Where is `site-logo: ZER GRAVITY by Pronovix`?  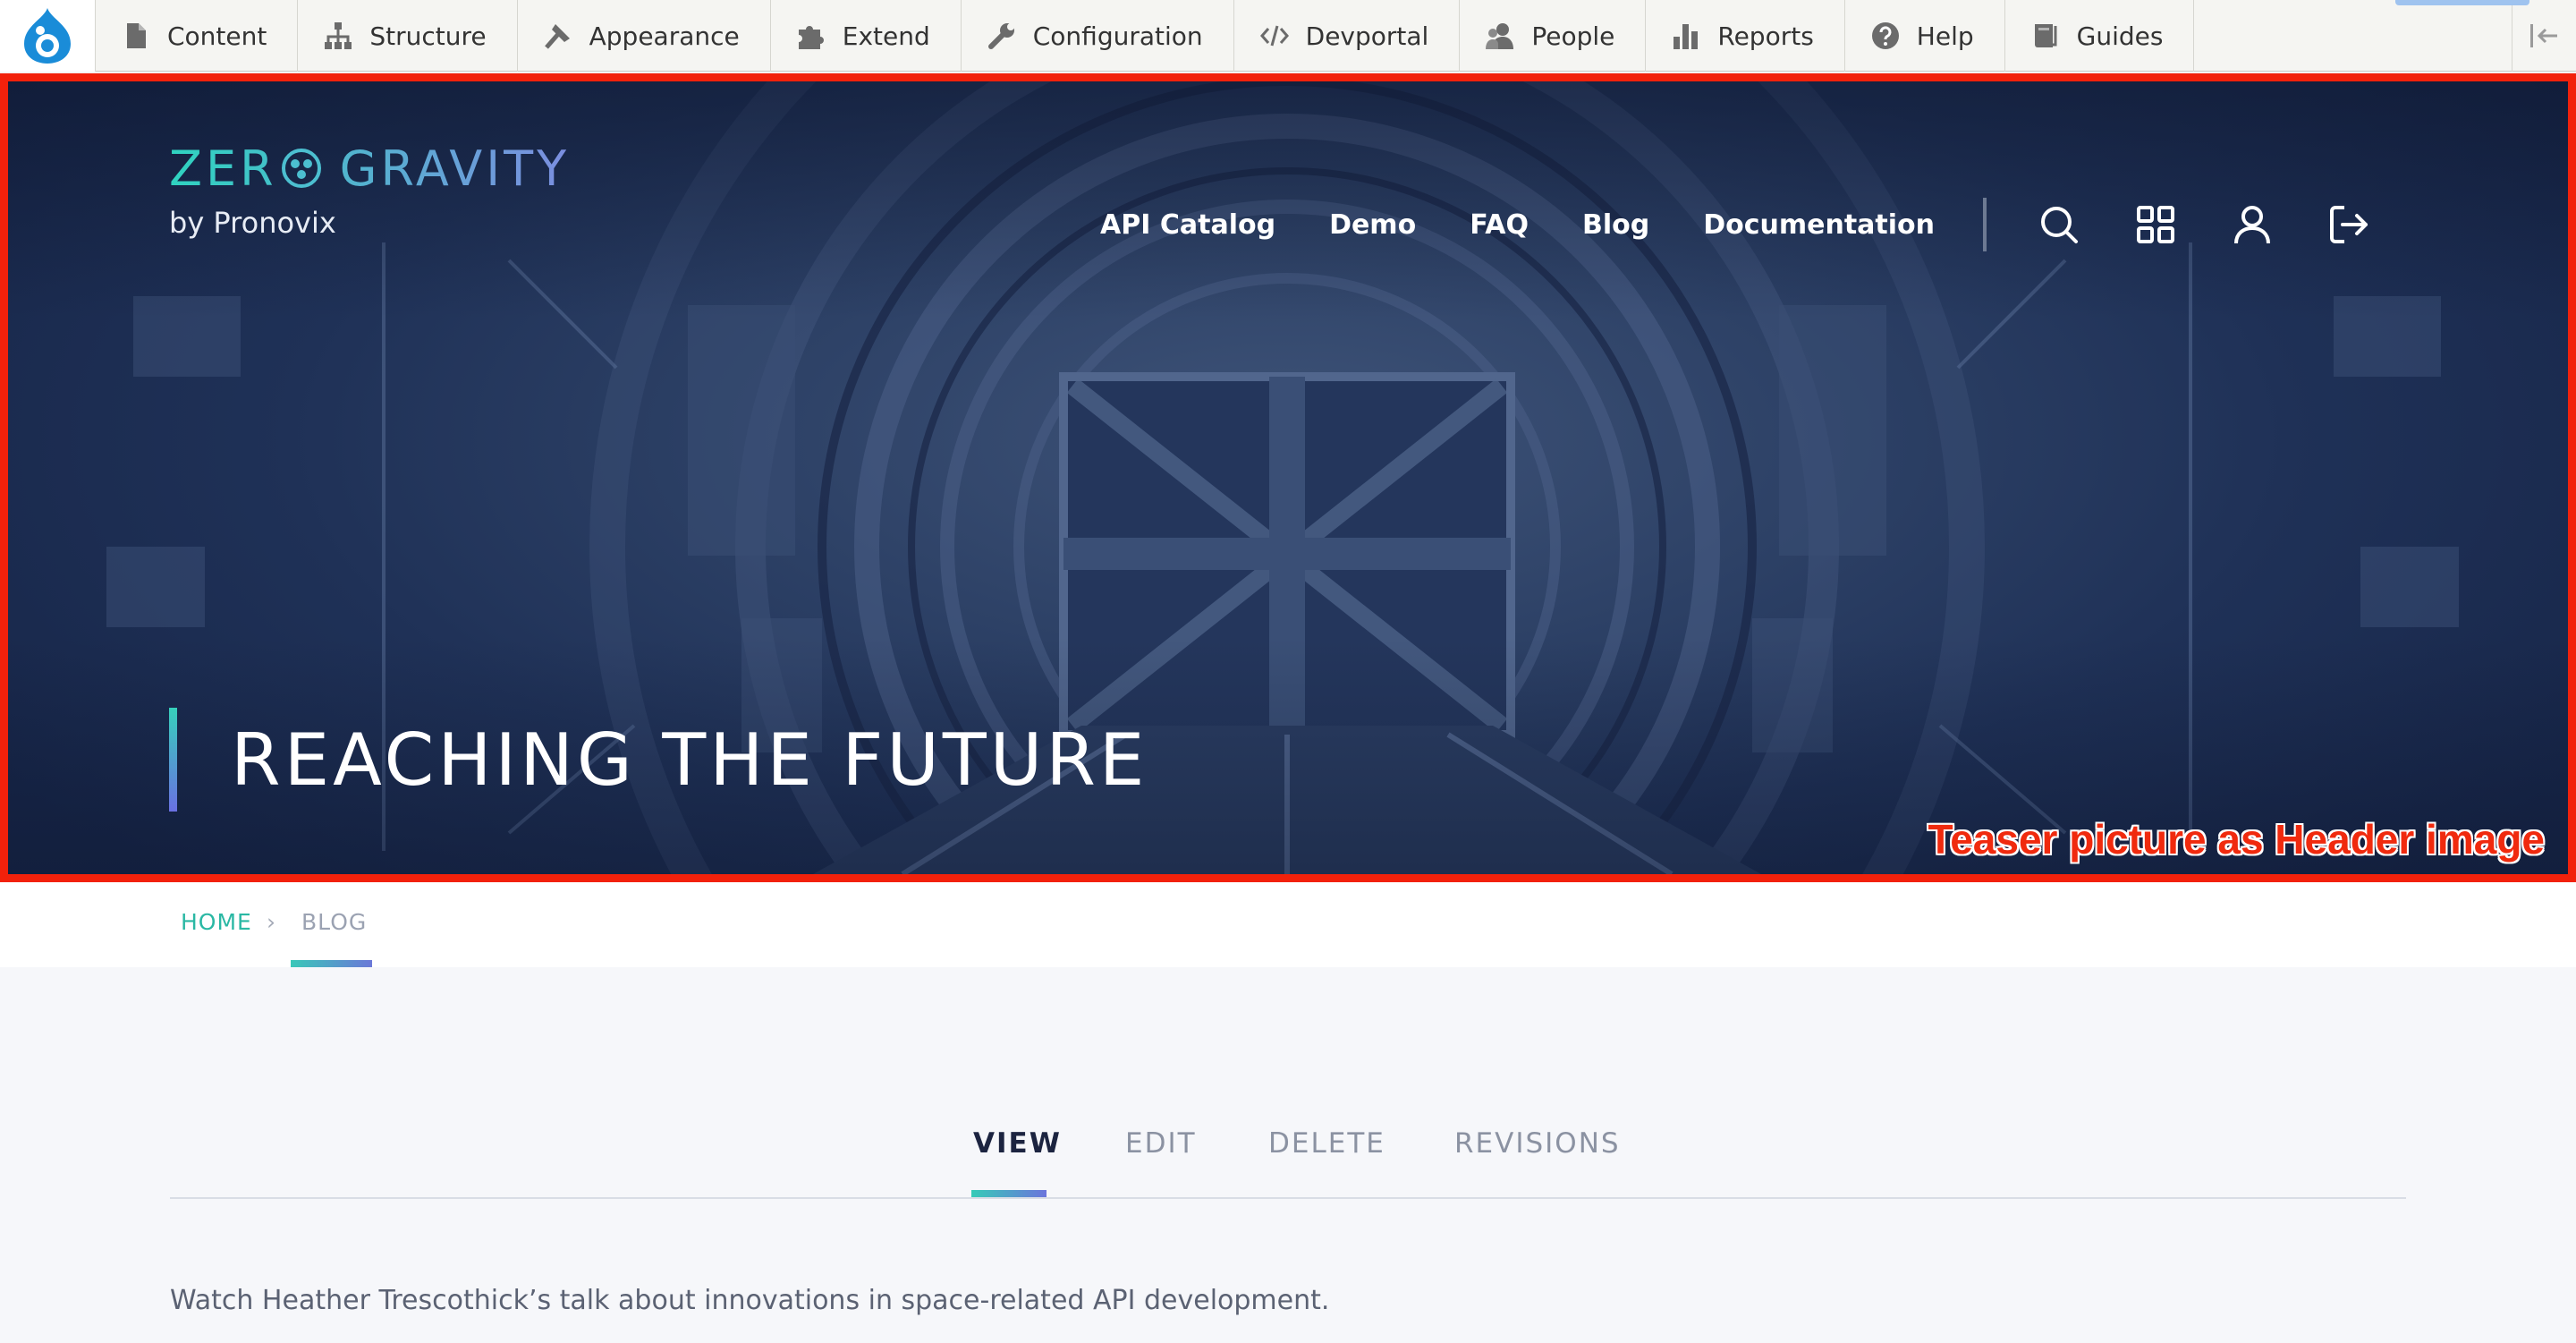 site-logo: ZER GRAVITY by Pronovix is located at coordinates (369, 190).